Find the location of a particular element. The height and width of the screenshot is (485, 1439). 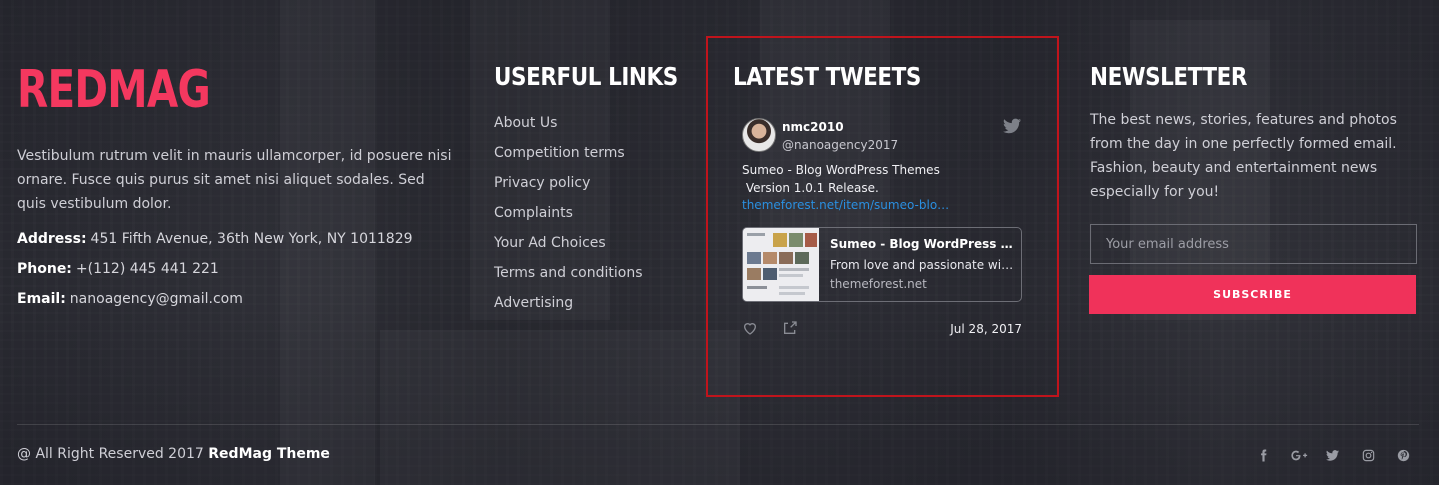

copyright-prefix: @ All Right Reserved 2017 is located at coordinates (113, 454).